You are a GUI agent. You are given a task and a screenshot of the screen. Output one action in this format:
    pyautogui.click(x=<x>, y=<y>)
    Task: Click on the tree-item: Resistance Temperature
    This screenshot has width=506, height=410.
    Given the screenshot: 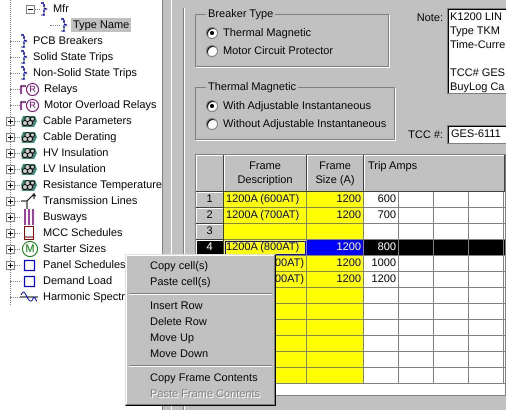 What is the action you would take?
    pyautogui.click(x=101, y=185)
    